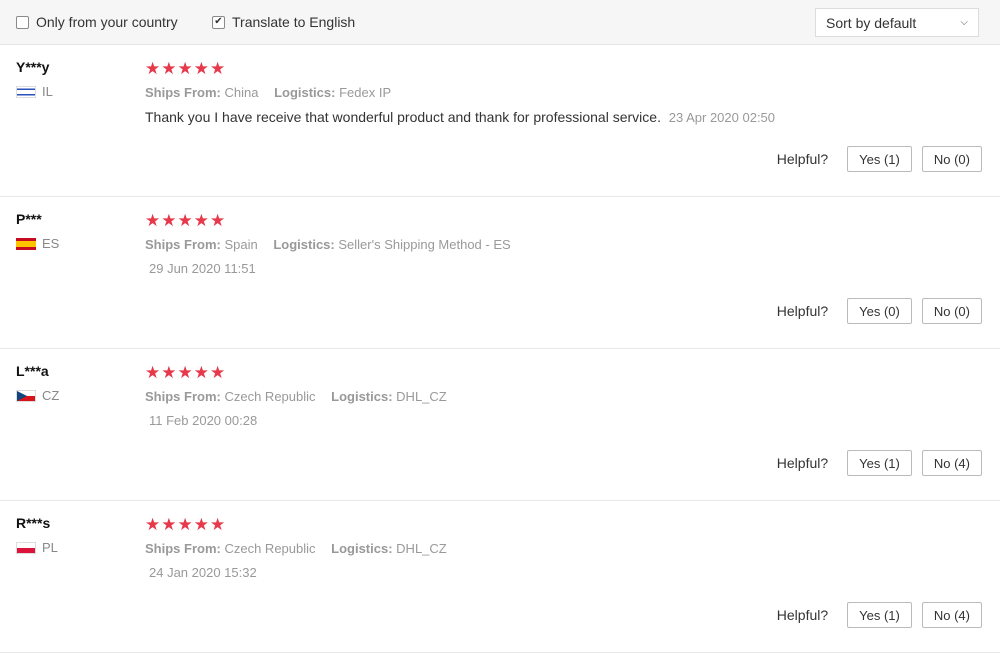 The image size is (1000, 653). Describe the element at coordinates (424, 244) in the screenshot. I see `logistics-value: Seller's Shipping Method - ES` at that location.